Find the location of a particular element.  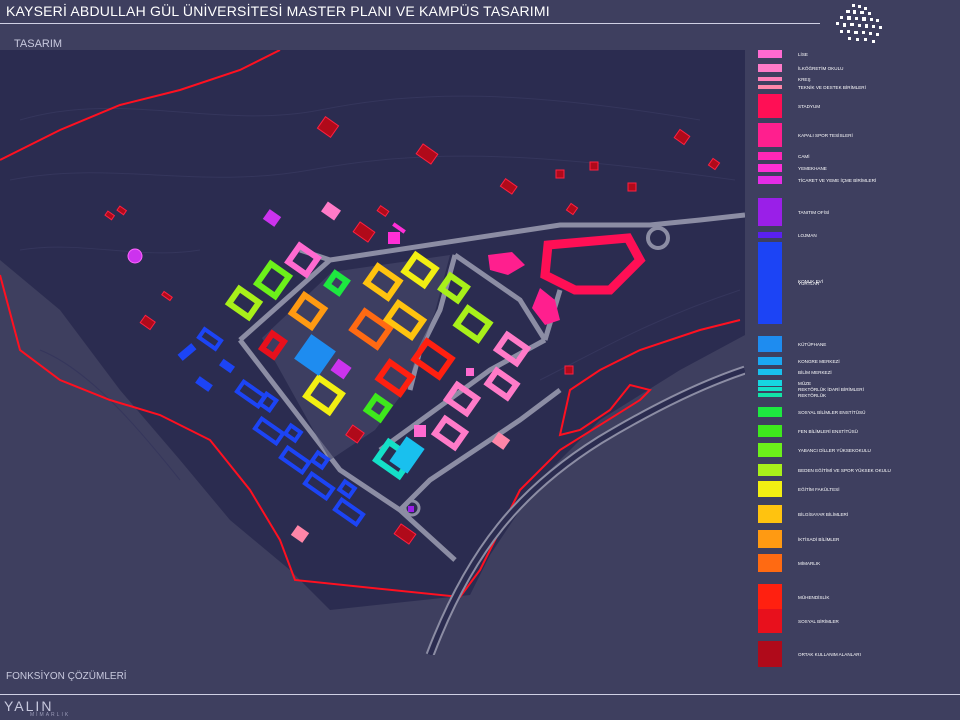

legend-label: İLKÖĞRETİM OKULU is located at coordinates (821, 68).